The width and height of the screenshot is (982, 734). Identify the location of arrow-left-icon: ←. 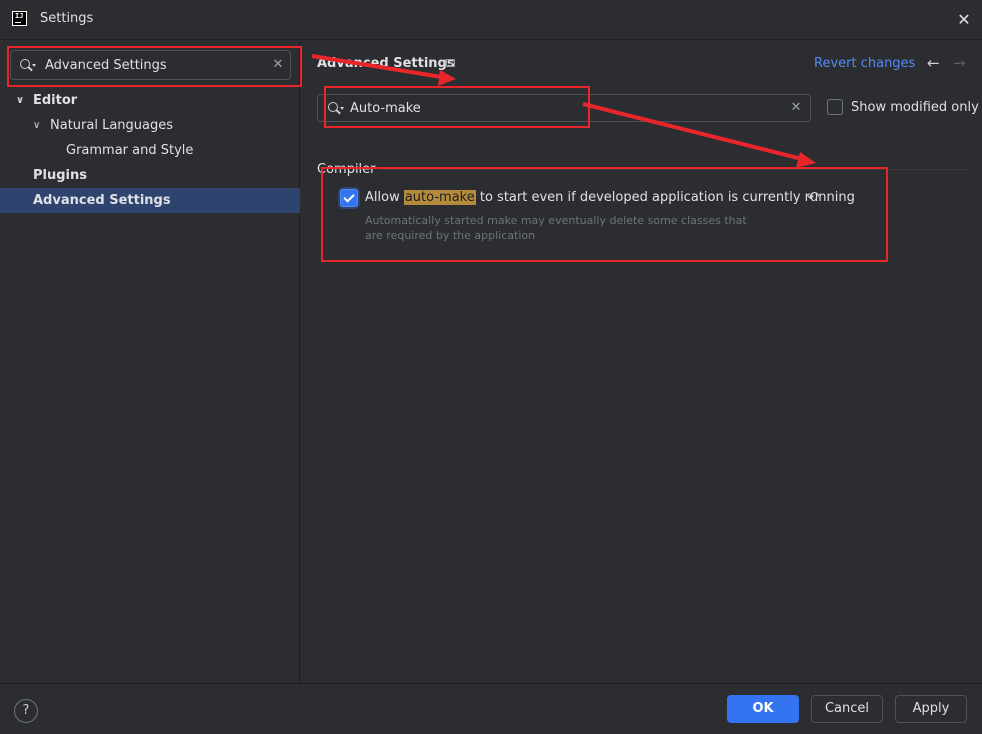
(933, 63).